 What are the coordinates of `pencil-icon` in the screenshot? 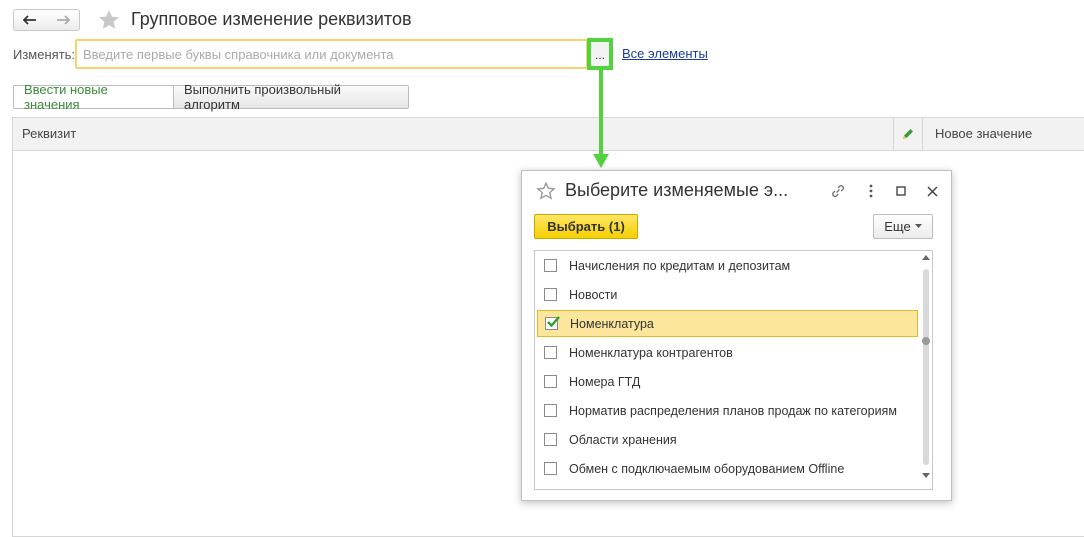 It's located at (908, 134).